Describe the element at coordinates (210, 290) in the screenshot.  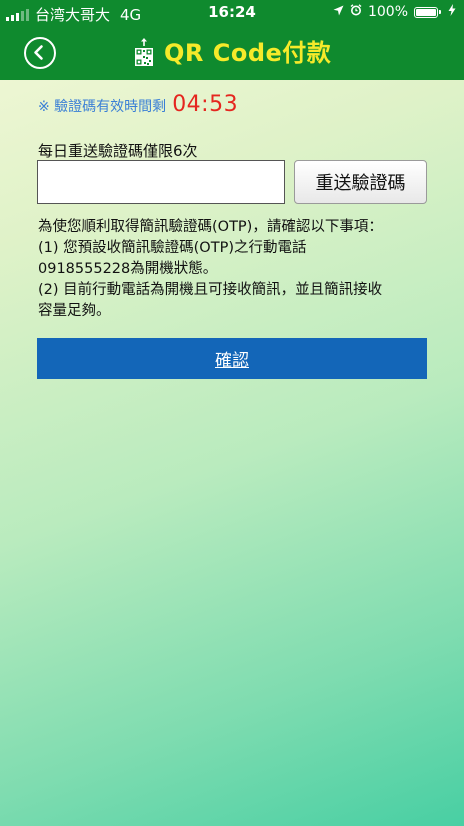
I see `notice-line: (2) 目前行動電話為開機且可接收簡訊，並且簡訊接收` at that location.